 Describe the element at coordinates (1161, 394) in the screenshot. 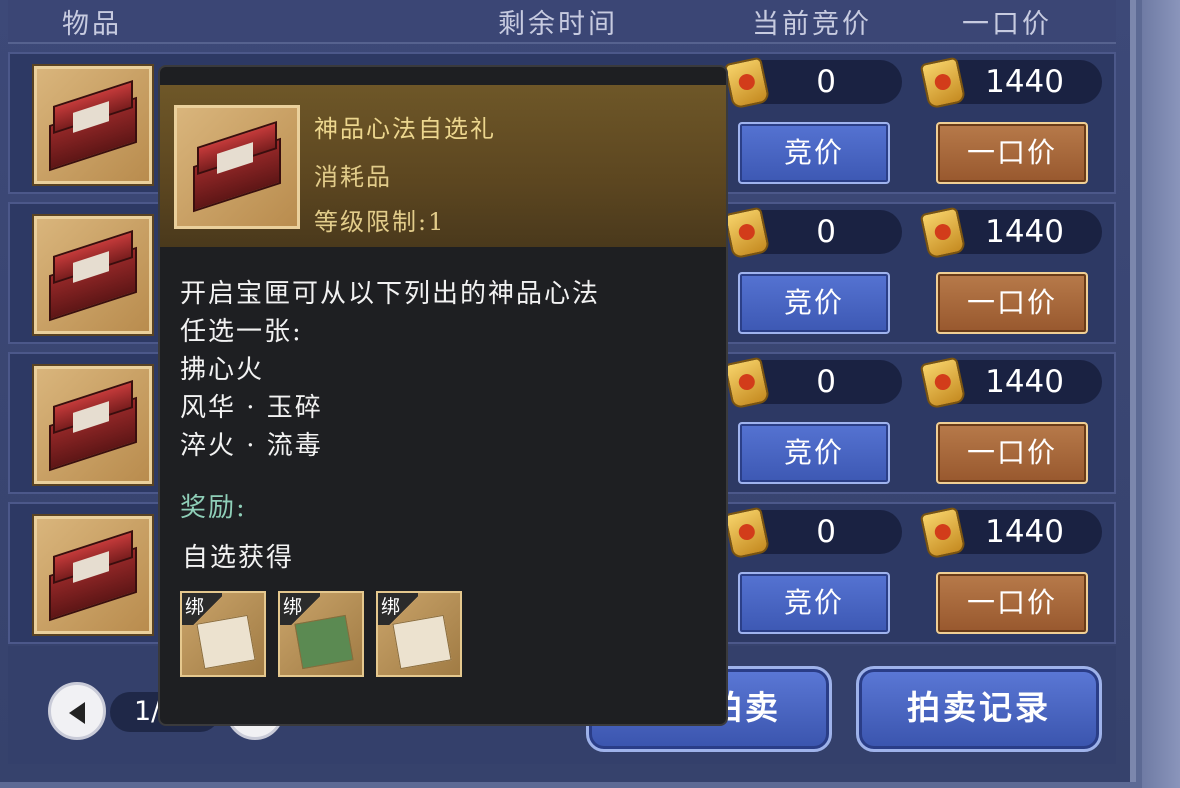

I see `side-frame` at that location.